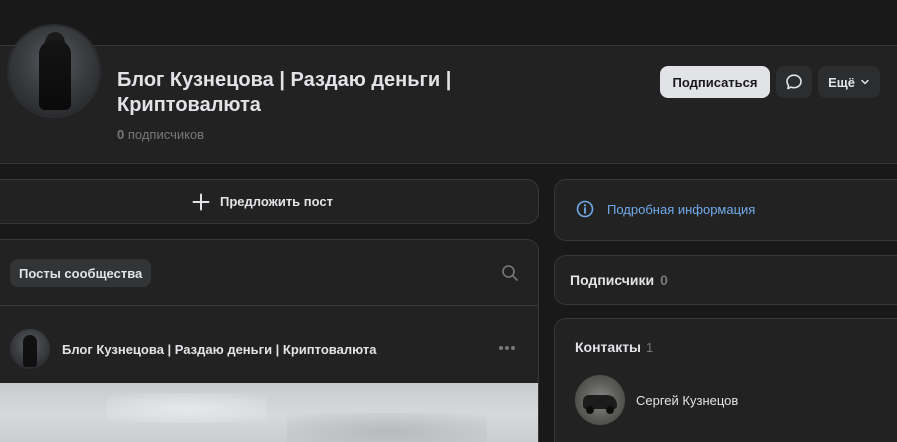  I want to click on info-icon, so click(585, 209).